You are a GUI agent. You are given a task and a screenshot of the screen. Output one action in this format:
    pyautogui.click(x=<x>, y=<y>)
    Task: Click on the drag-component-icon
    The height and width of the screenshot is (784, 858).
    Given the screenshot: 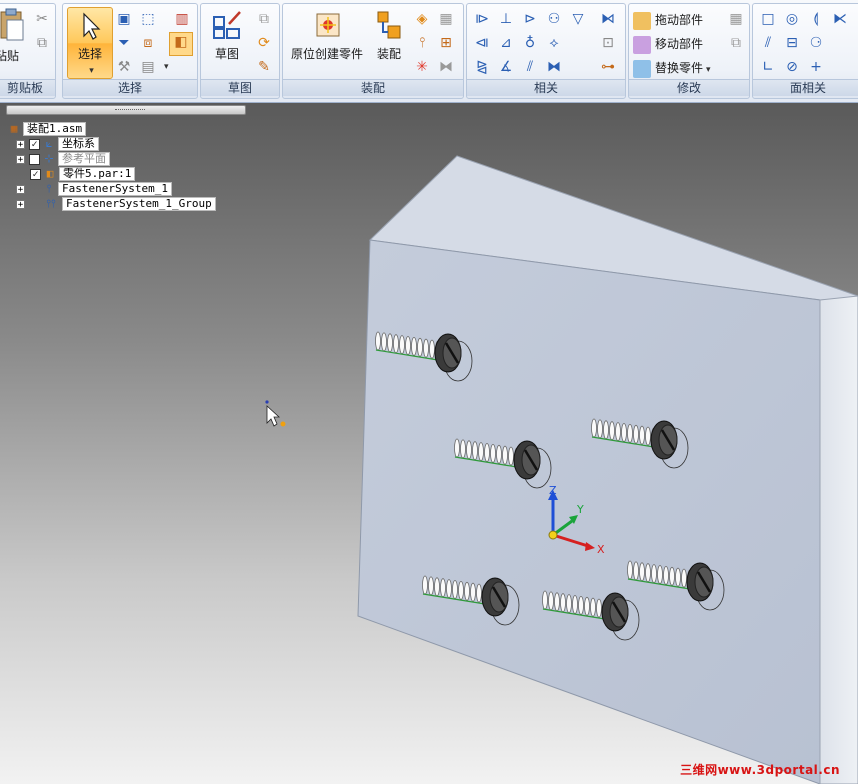 What is the action you would take?
    pyautogui.click(x=642, y=20)
    